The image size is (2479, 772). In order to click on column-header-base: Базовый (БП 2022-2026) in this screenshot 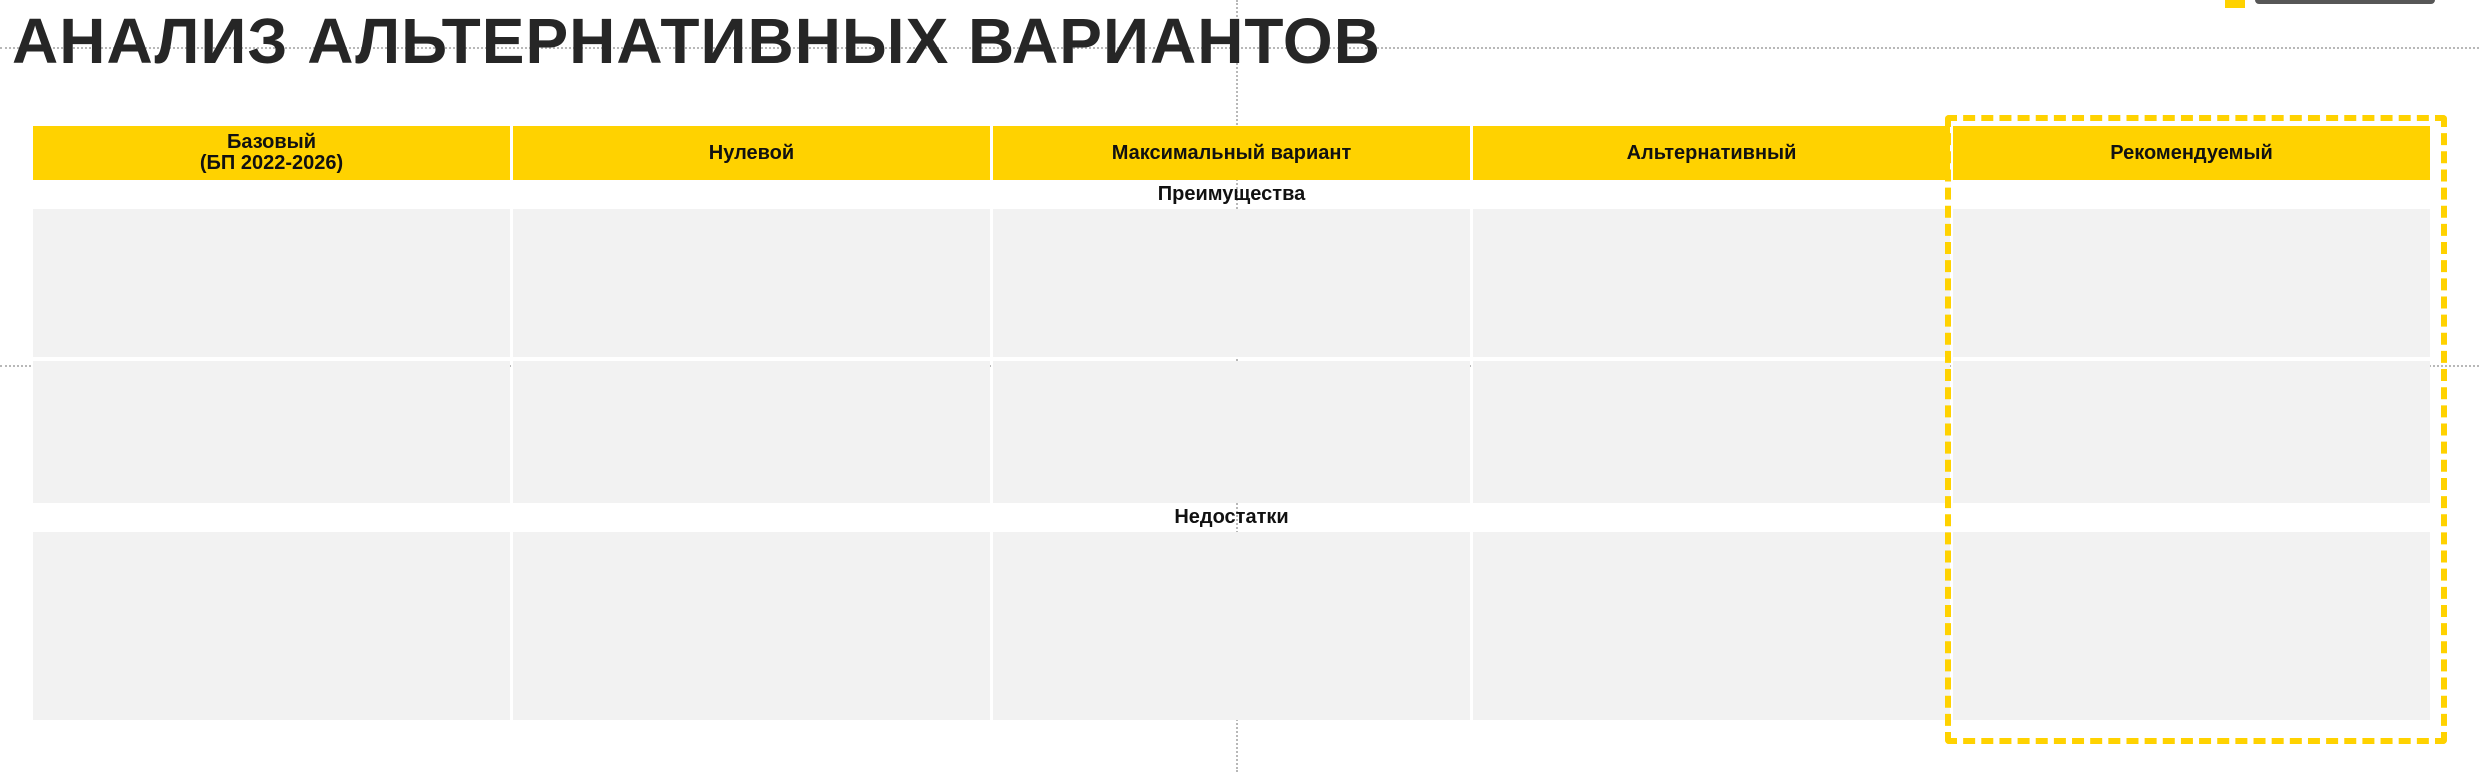, I will do `click(271, 153)`.